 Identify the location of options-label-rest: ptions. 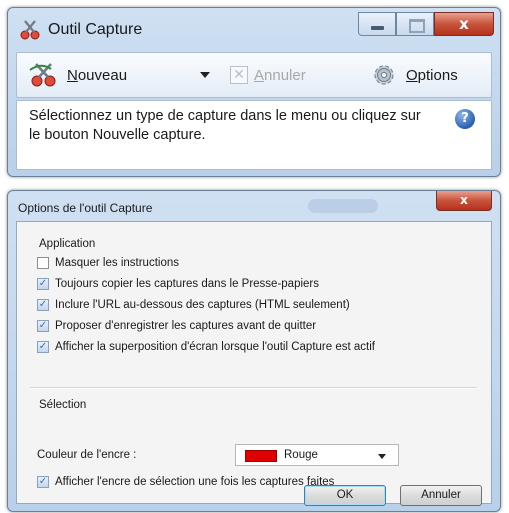
(437, 75).